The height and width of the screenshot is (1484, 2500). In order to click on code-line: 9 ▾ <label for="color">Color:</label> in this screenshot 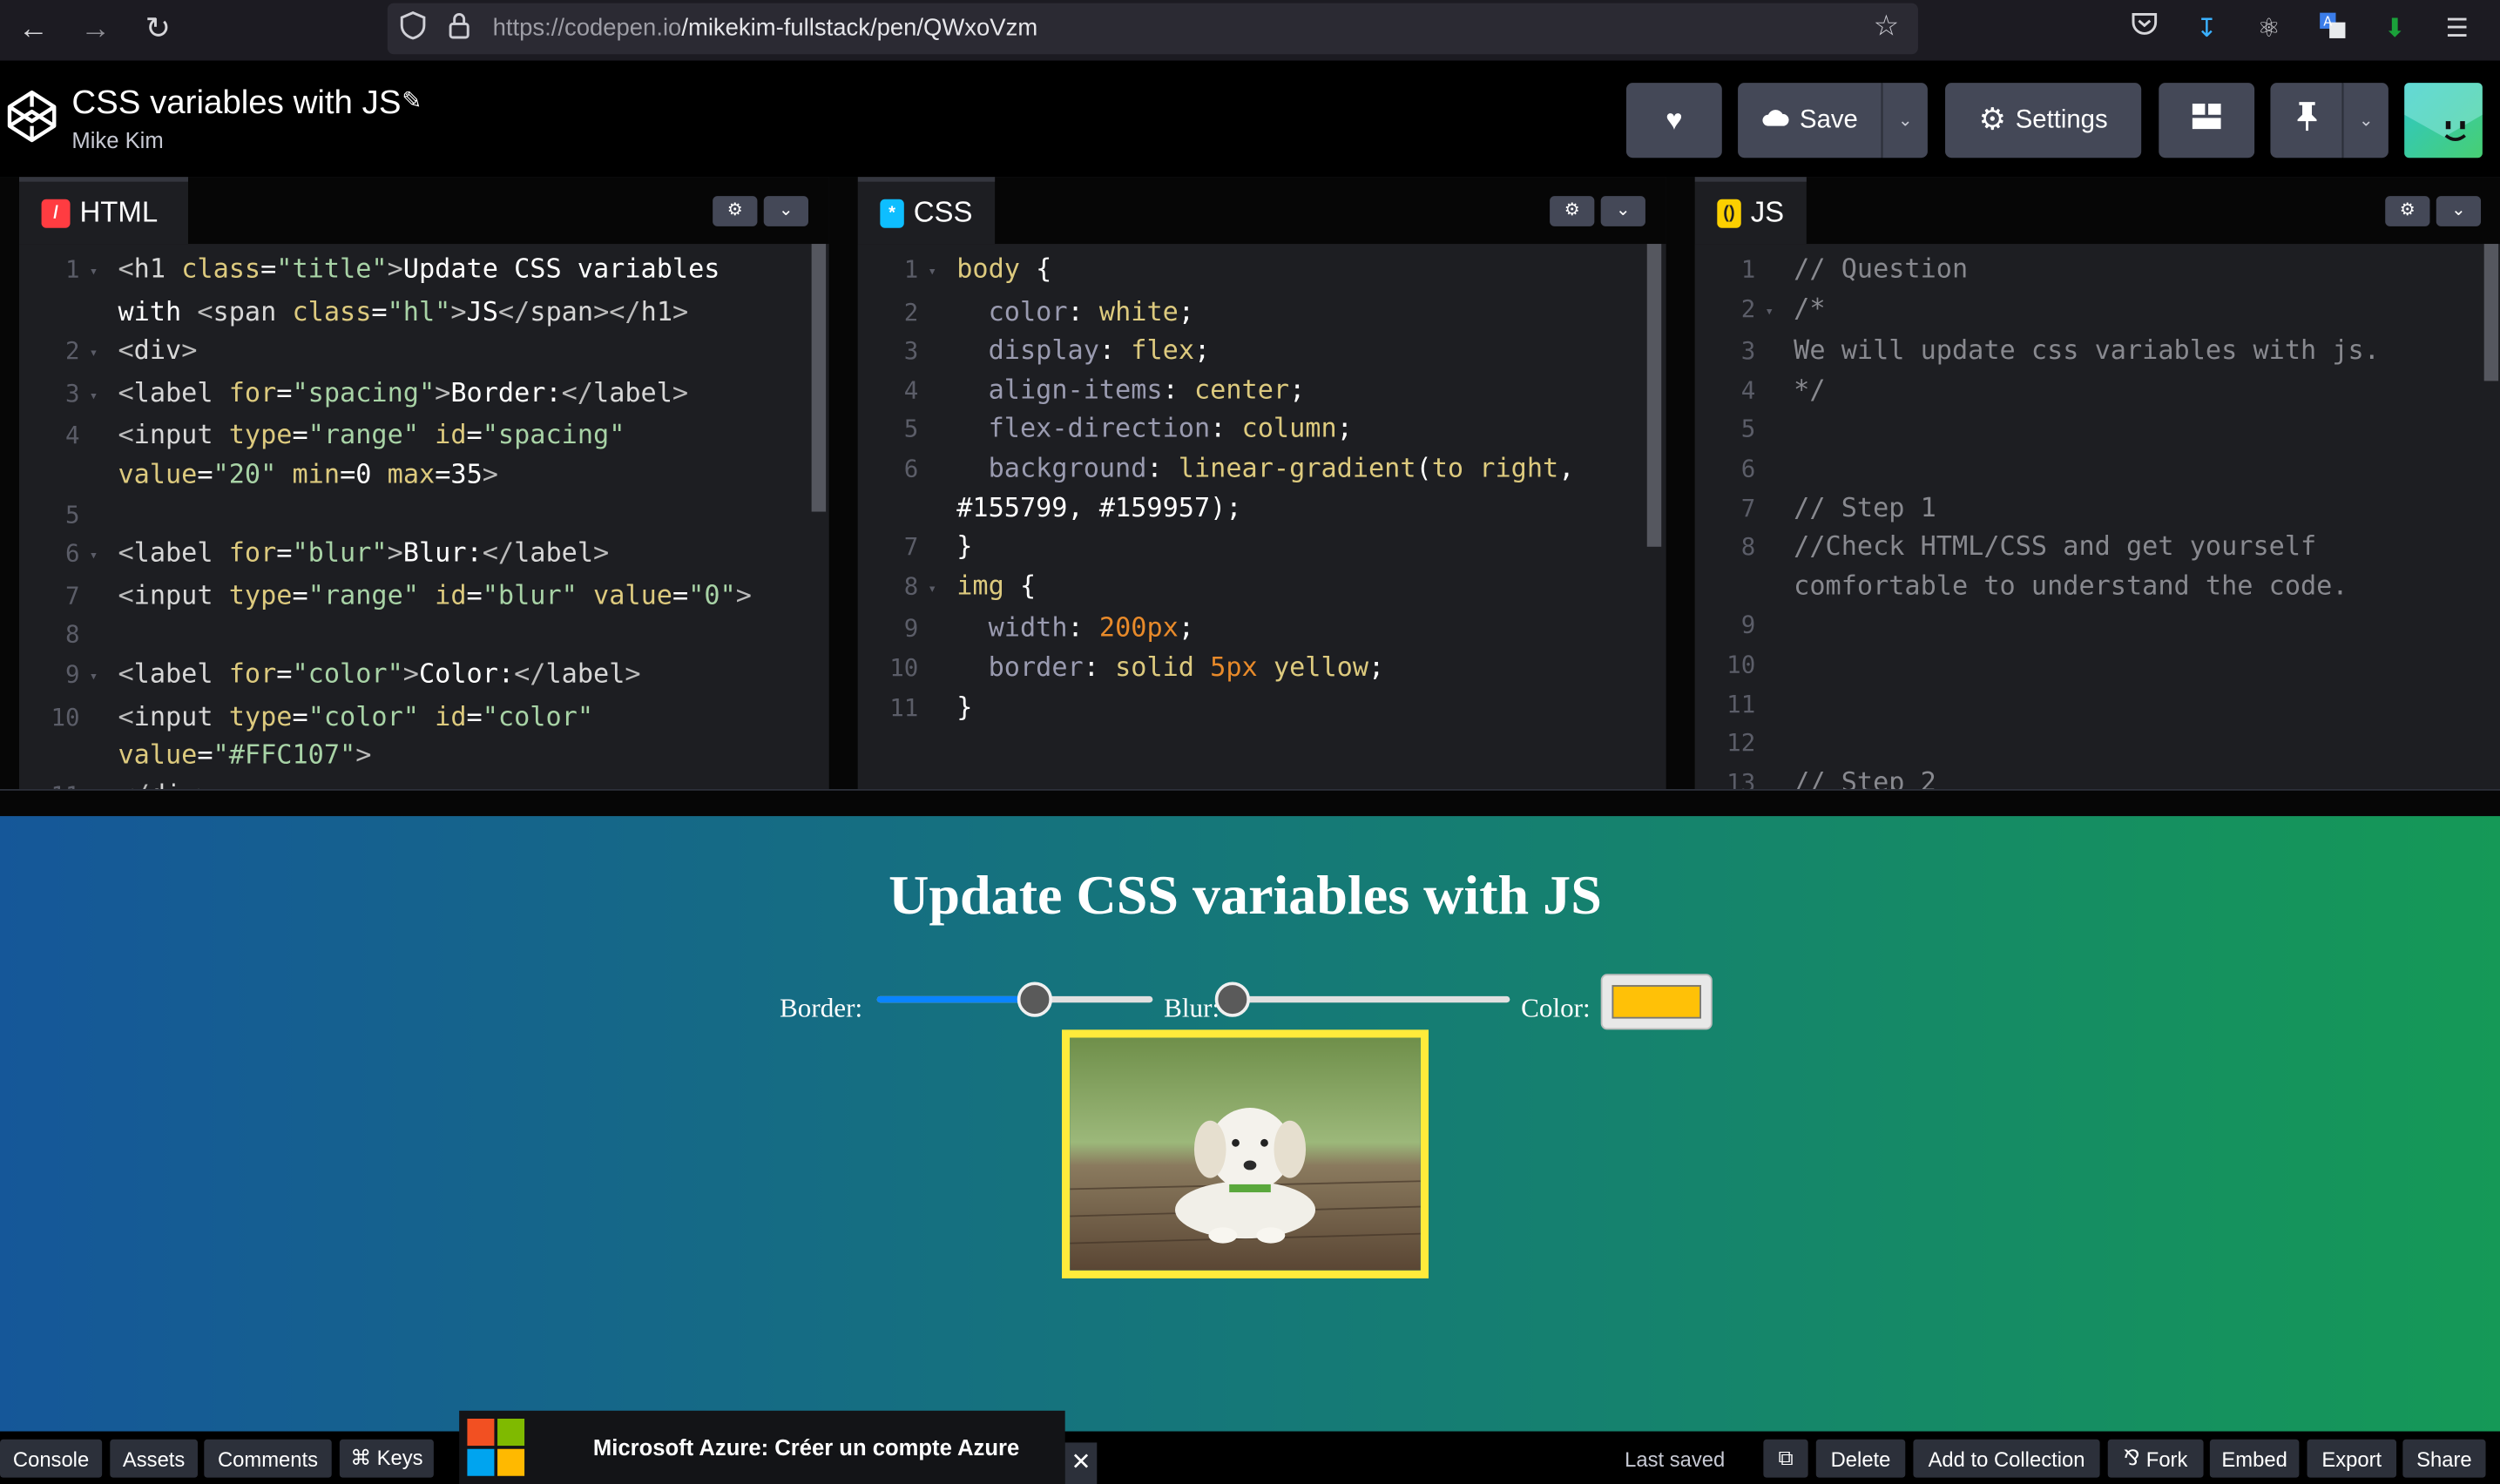, I will do `click(424, 676)`.